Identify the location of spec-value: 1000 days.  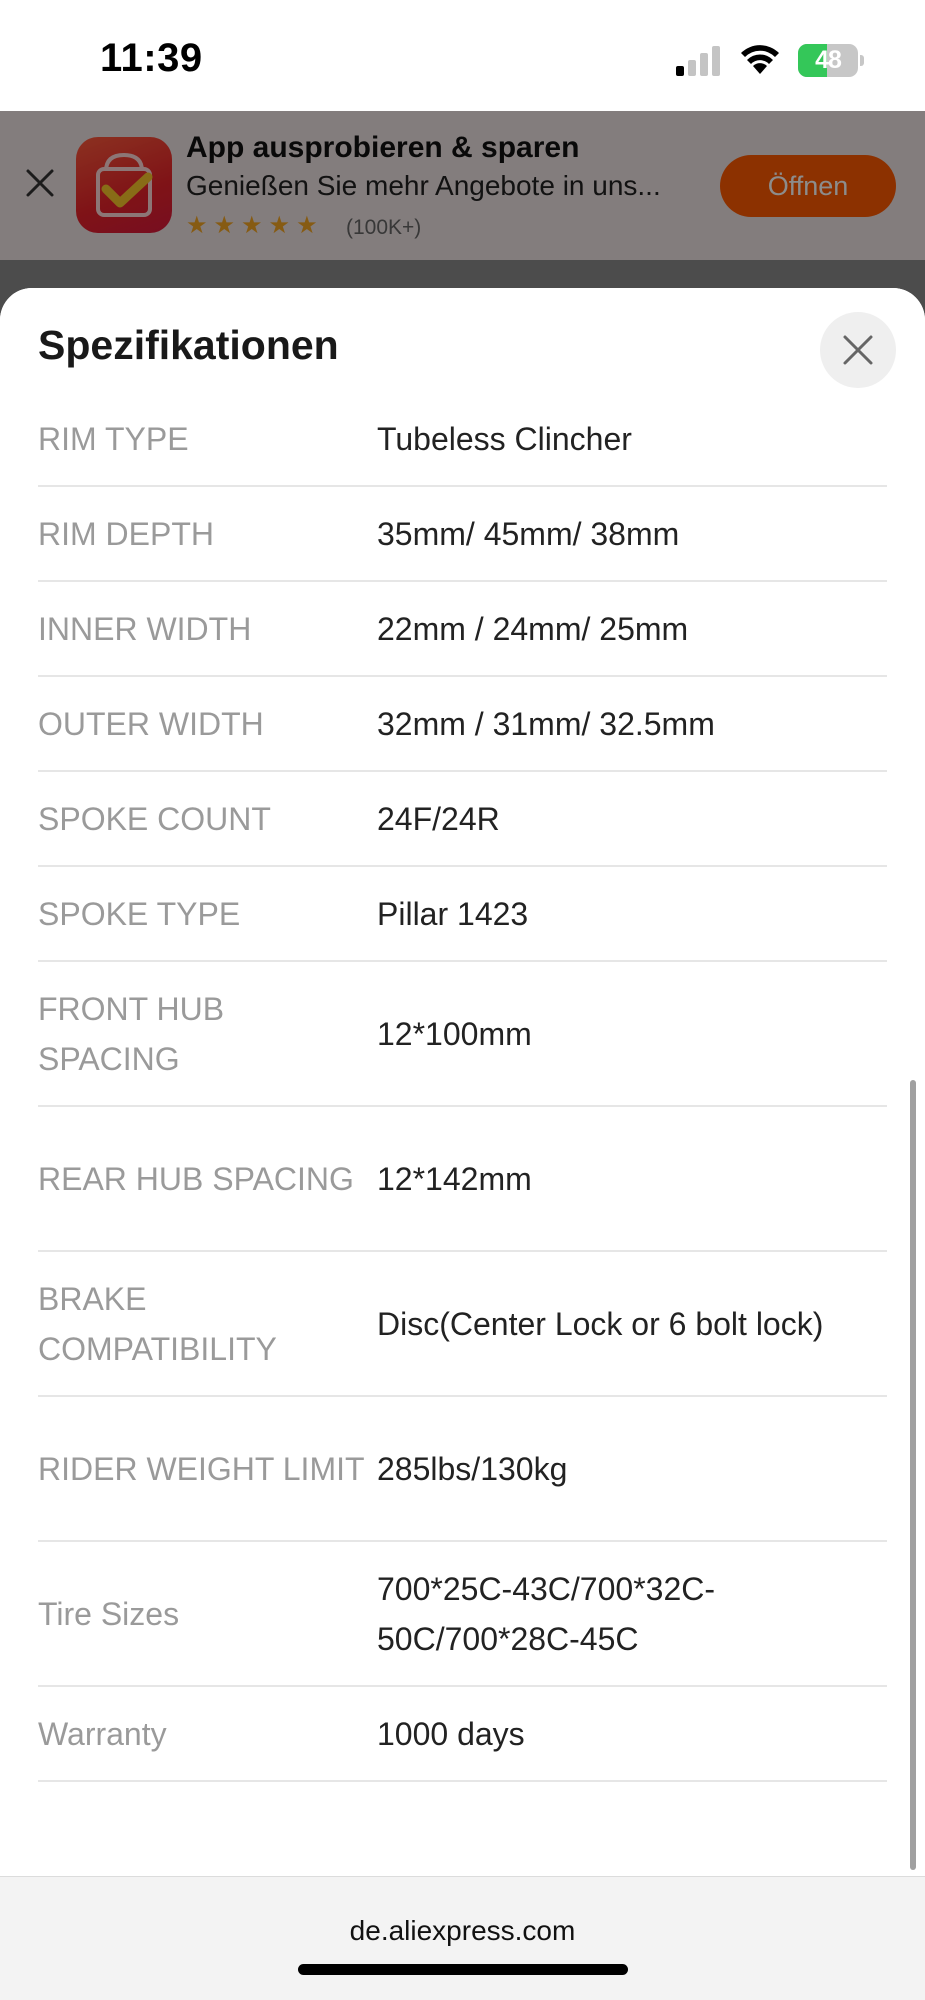
(451, 1733).